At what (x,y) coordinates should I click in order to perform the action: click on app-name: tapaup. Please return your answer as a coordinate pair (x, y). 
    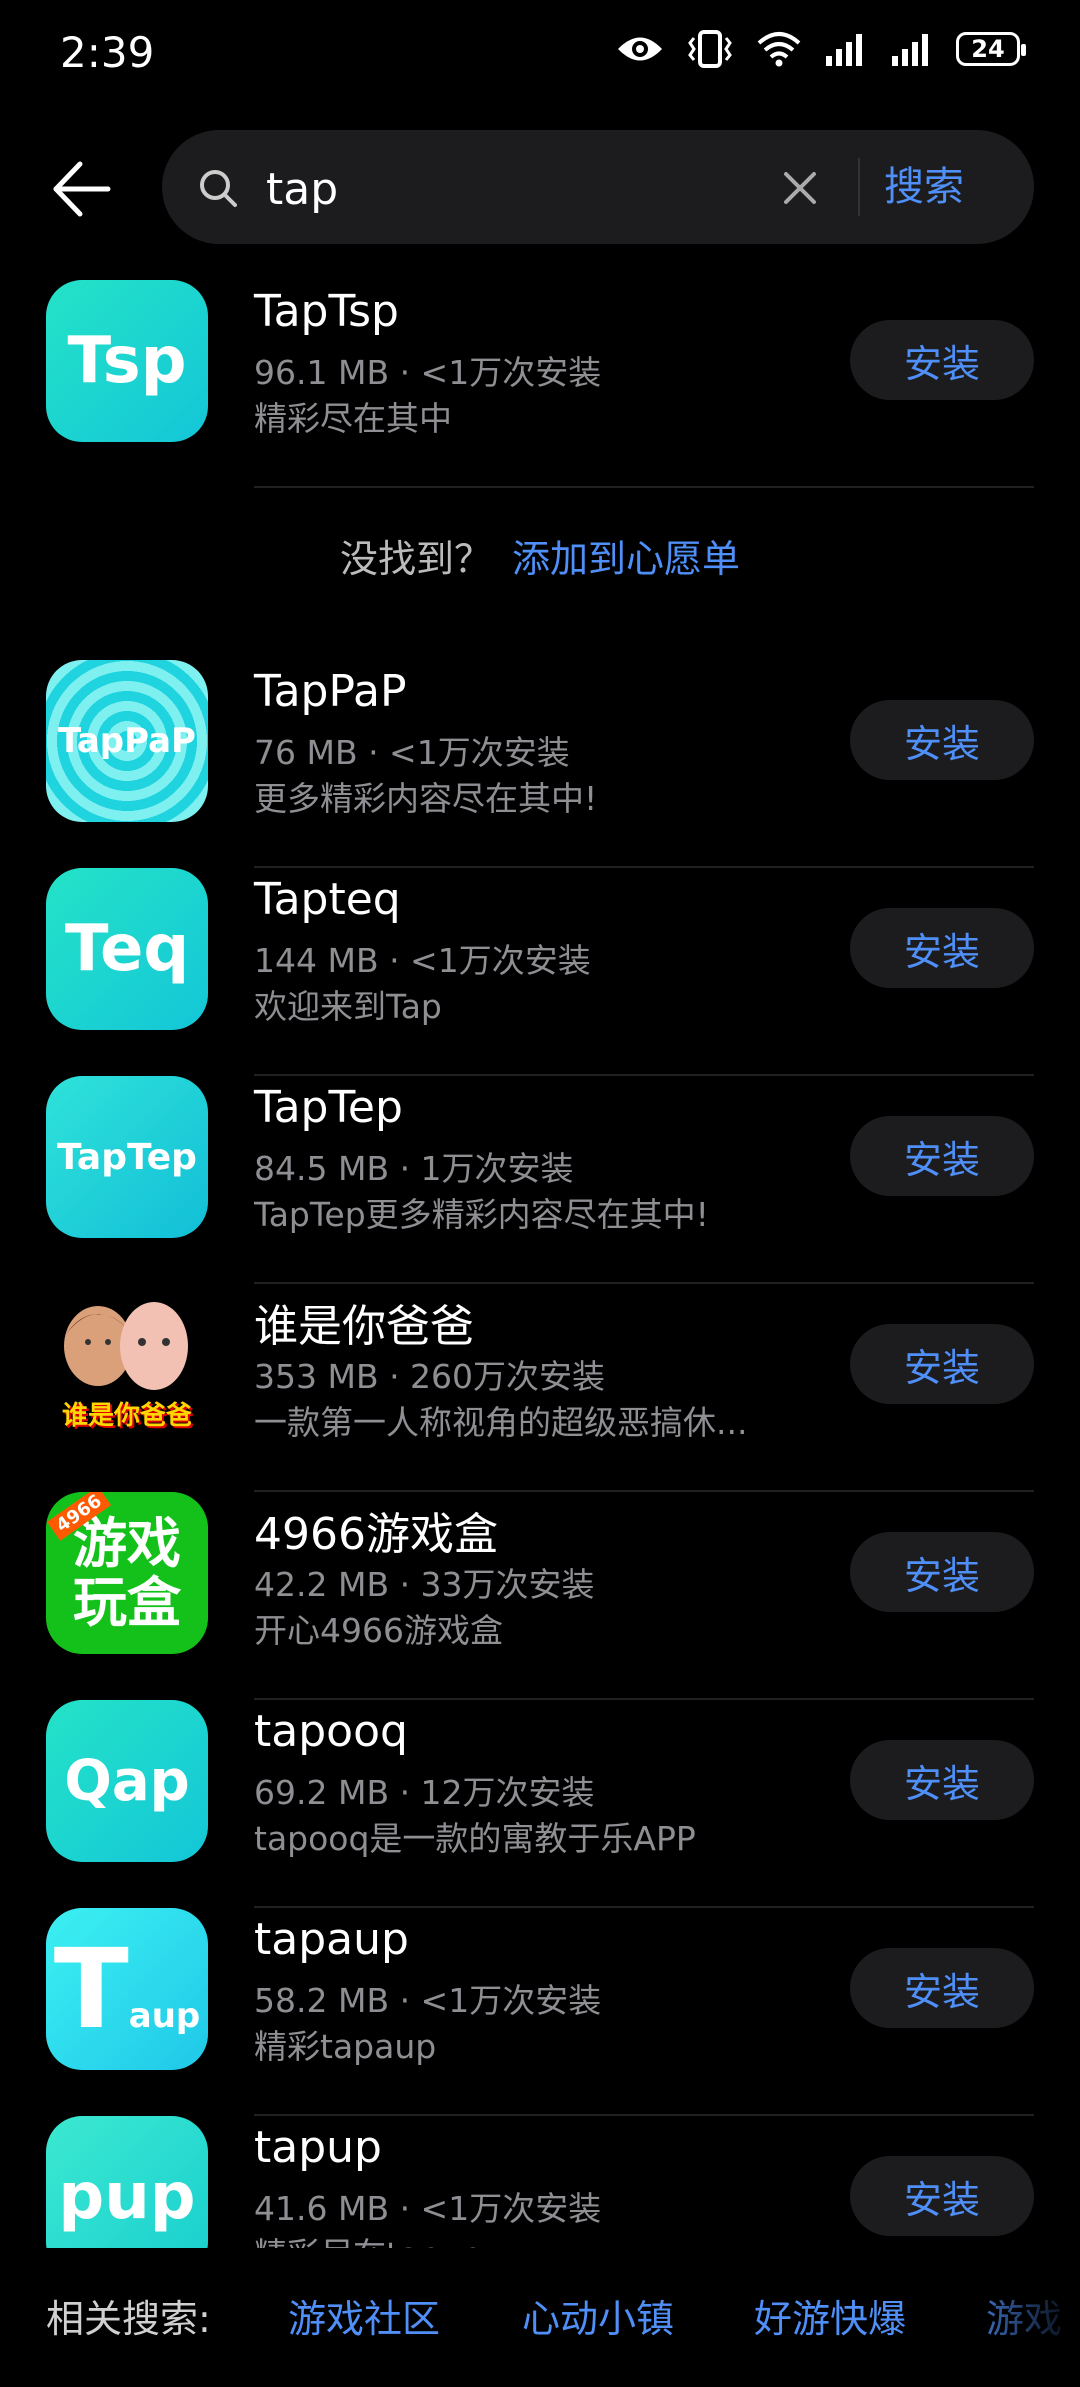
    Looking at the image, I should click on (331, 1939).